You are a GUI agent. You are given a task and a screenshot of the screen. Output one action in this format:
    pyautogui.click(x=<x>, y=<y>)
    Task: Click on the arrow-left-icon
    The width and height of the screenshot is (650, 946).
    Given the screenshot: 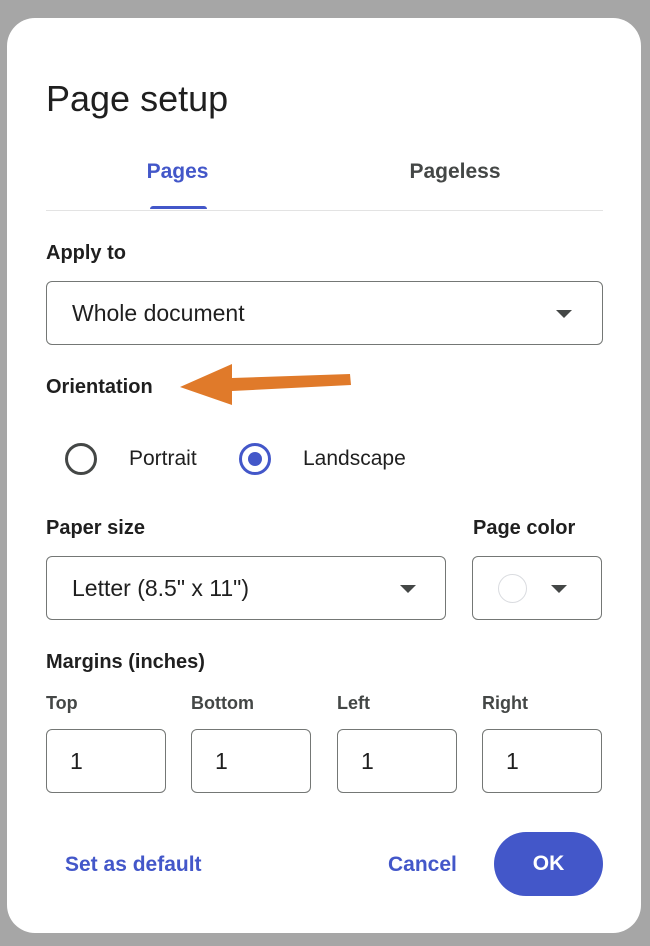 What is the action you would take?
    pyautogui.click(x=265, y=384)
    